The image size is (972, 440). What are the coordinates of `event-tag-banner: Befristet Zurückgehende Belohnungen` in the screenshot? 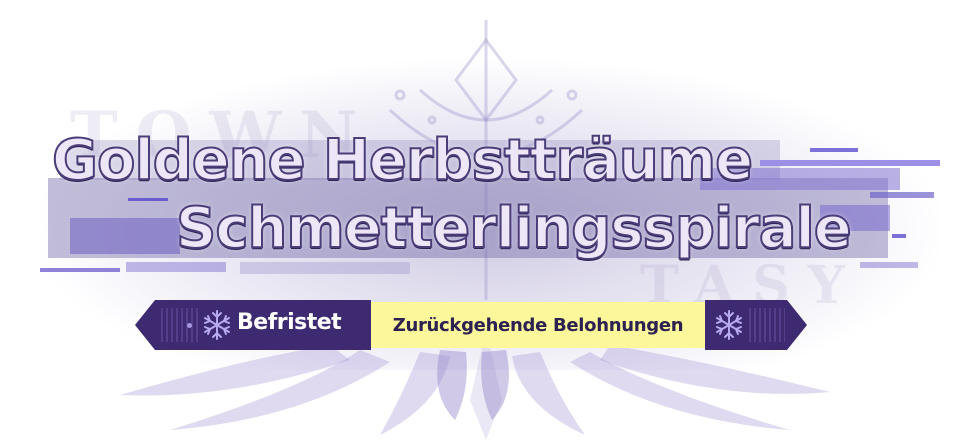 It's located at (471, 325).